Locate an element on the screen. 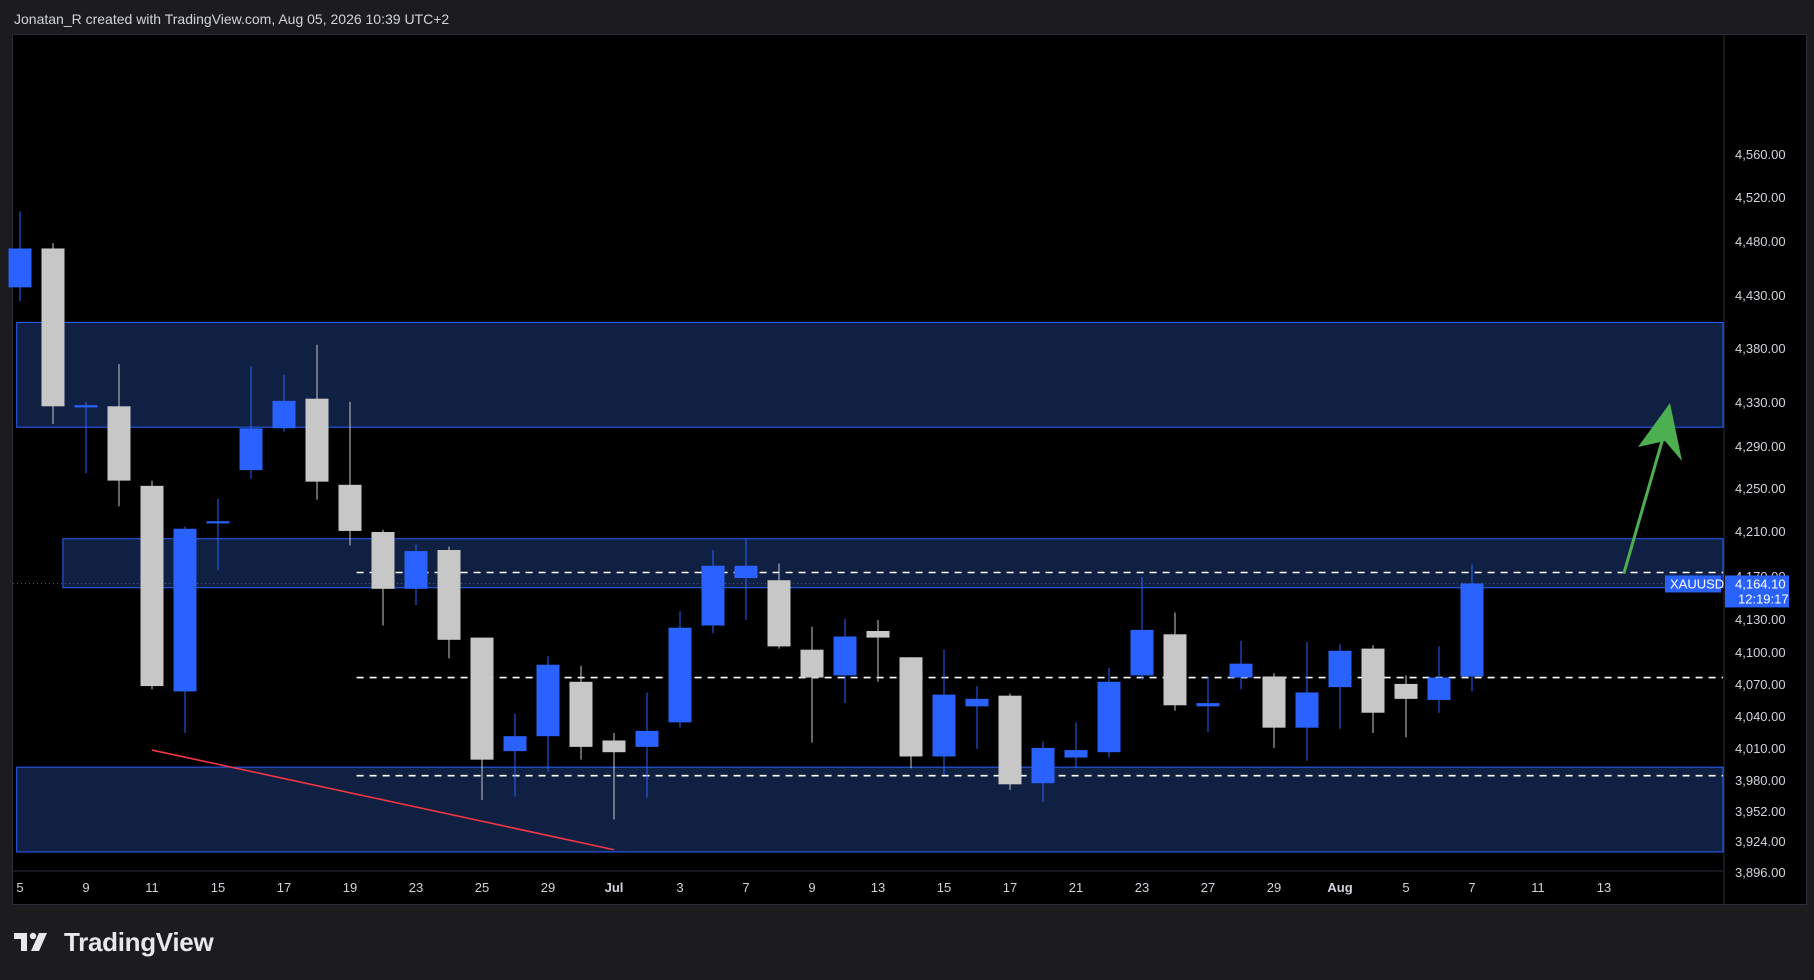  x-axis-tick-label: 29 is located at coordinates (1274, 887).